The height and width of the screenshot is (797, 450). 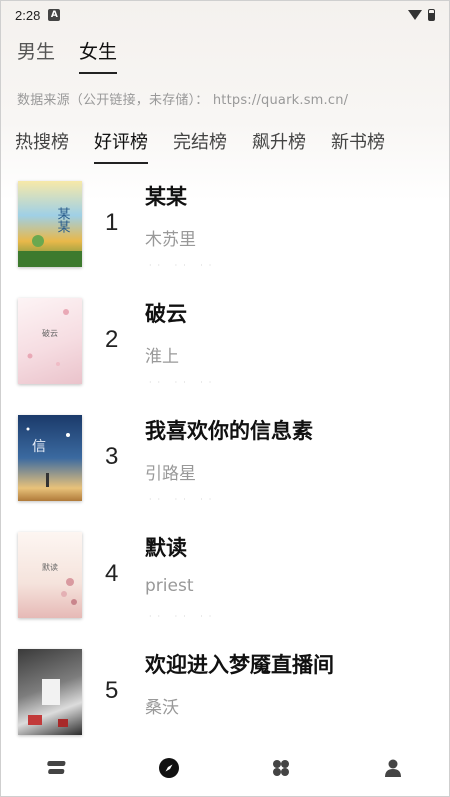 I want to click on gender-tabs: 男生 女生, so click(x=67, y=55).